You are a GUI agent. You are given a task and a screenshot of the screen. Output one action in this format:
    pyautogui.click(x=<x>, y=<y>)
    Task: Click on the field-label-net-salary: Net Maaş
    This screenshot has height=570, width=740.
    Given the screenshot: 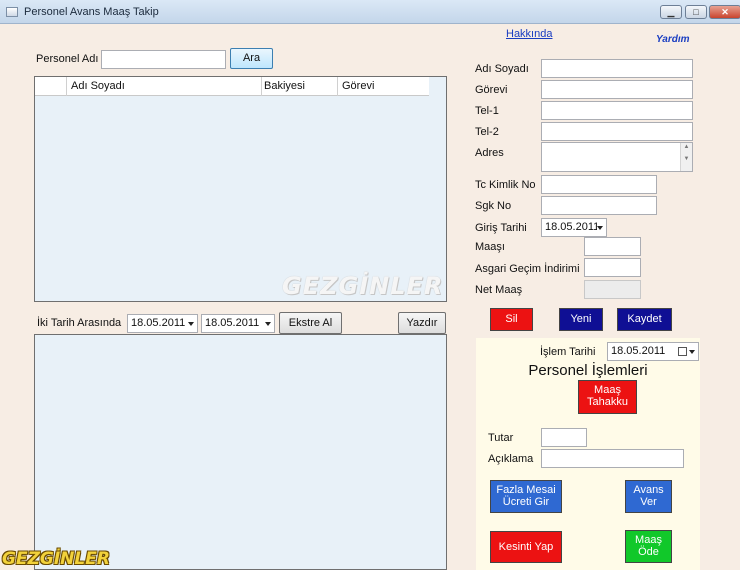 What is the action you would take?
    pyautogui.click(x=499, y=290)
    